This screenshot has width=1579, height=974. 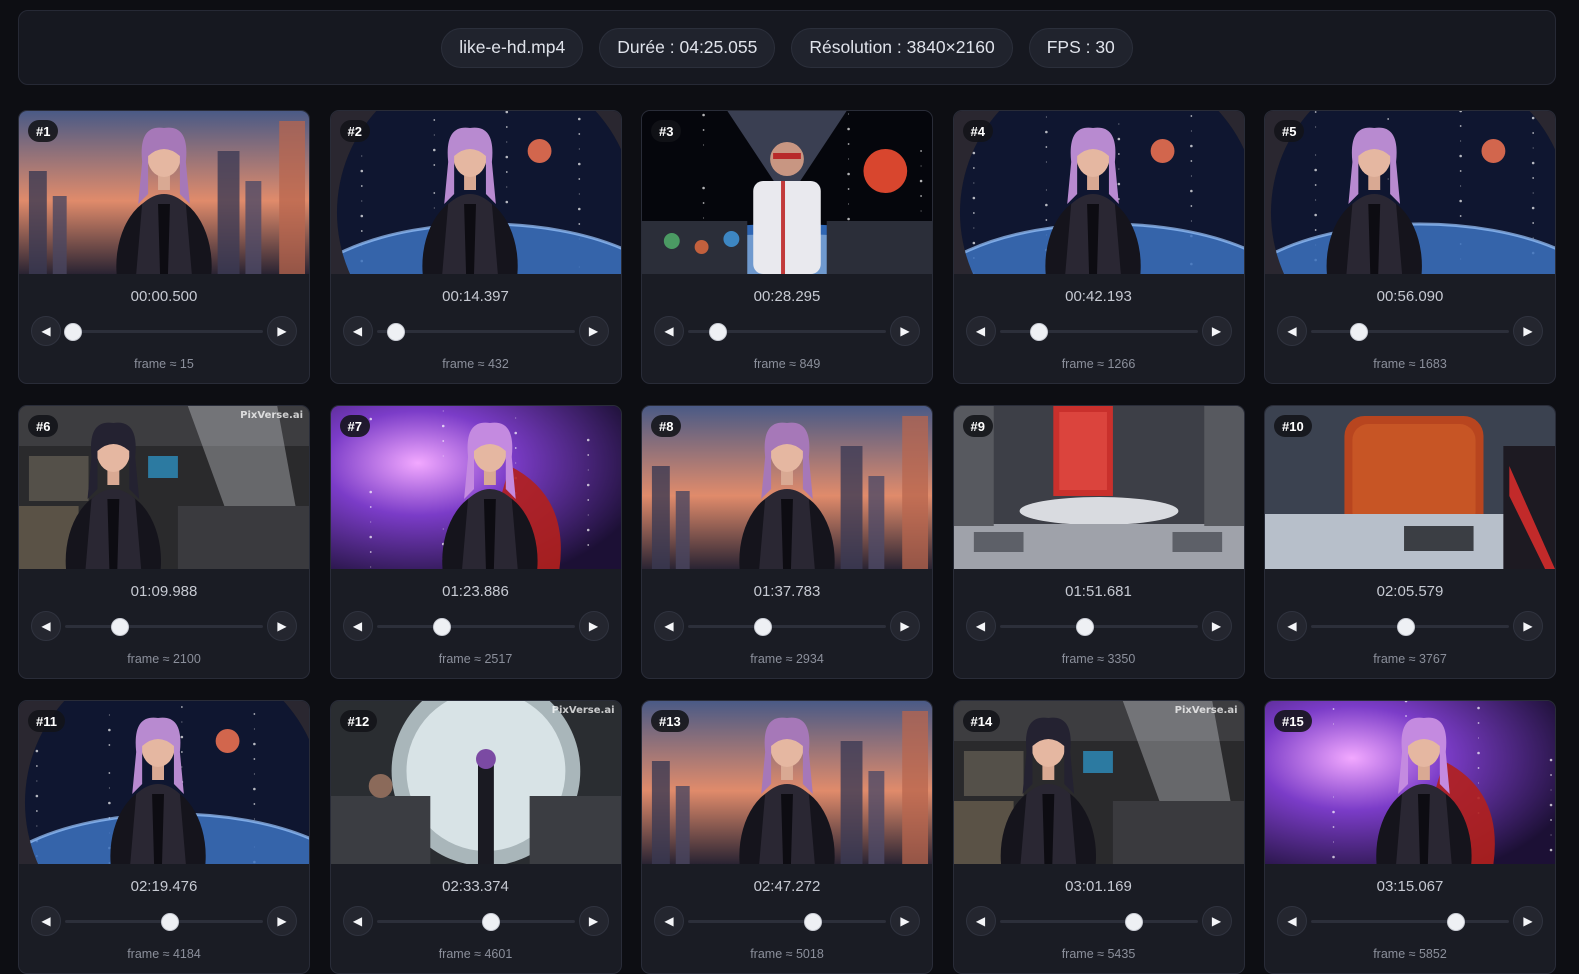 I want to click on frame-thumbnail: #13, so click(x=787, y=782).